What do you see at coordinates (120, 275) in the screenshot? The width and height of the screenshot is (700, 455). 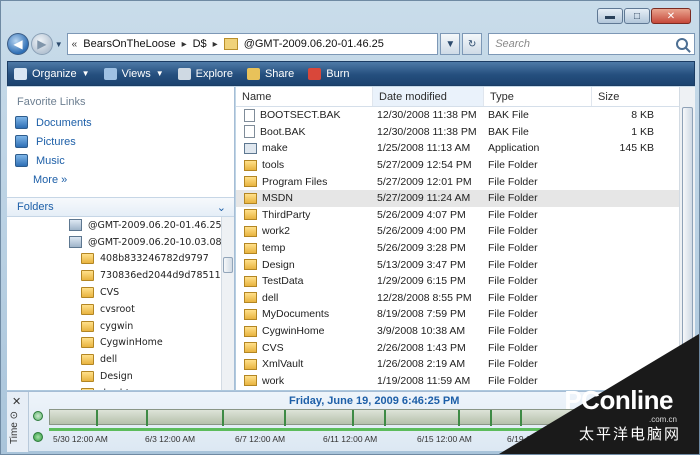 I see `tree-item: 730836ed2044d9d78511ad3` at bounding box center [120, 275].